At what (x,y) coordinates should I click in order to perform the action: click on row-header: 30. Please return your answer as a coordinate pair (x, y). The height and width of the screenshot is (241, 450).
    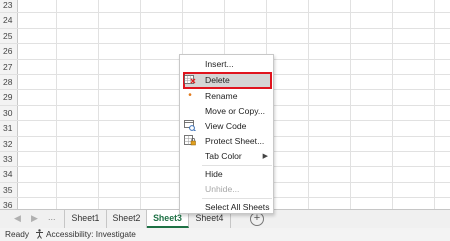
    Looking at the image, I should click on (9, 113).